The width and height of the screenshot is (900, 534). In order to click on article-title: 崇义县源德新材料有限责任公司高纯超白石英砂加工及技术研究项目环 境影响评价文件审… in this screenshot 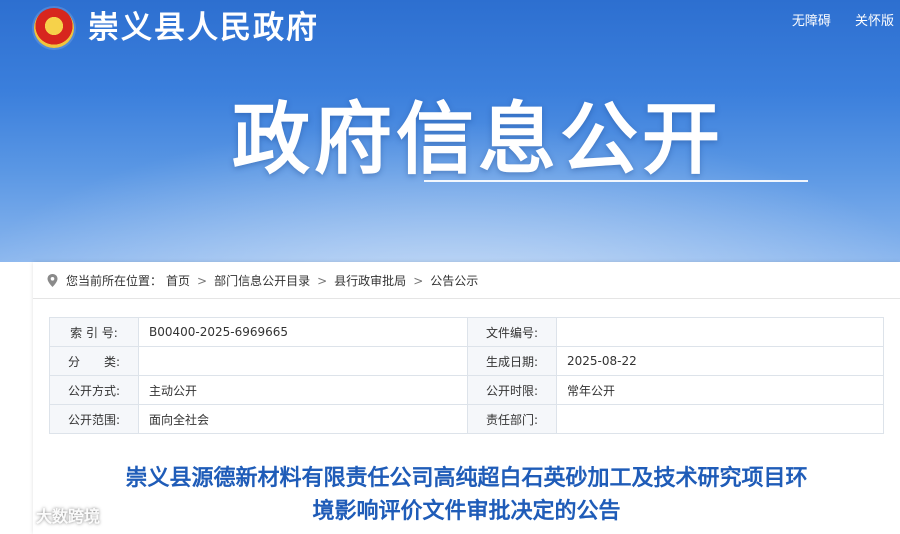, I will do `click(466, 495)`.